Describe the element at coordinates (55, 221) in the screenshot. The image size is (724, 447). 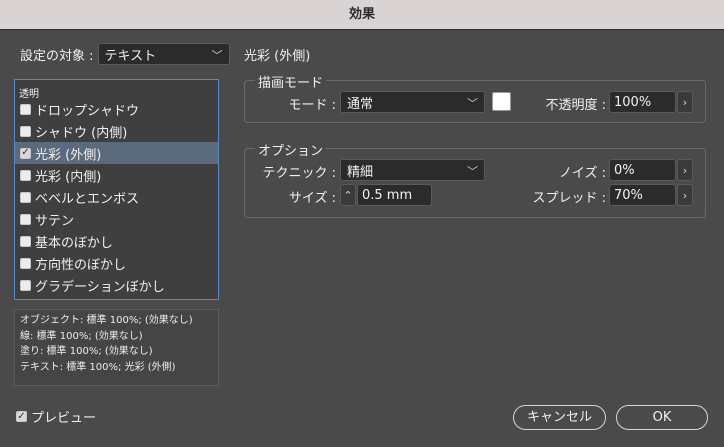
I see `effect-item-label: サテン` at that location.